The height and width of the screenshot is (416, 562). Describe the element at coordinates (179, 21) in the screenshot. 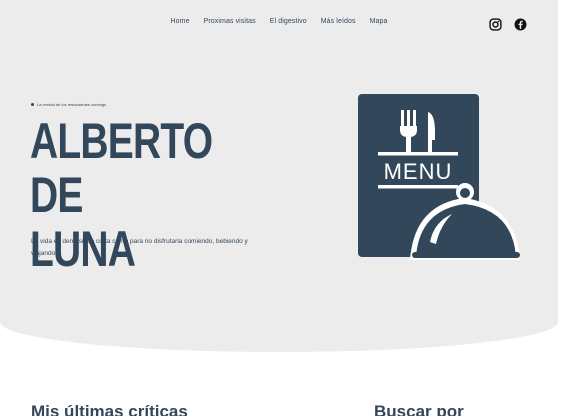

I see `nav-home: Home` at that location.